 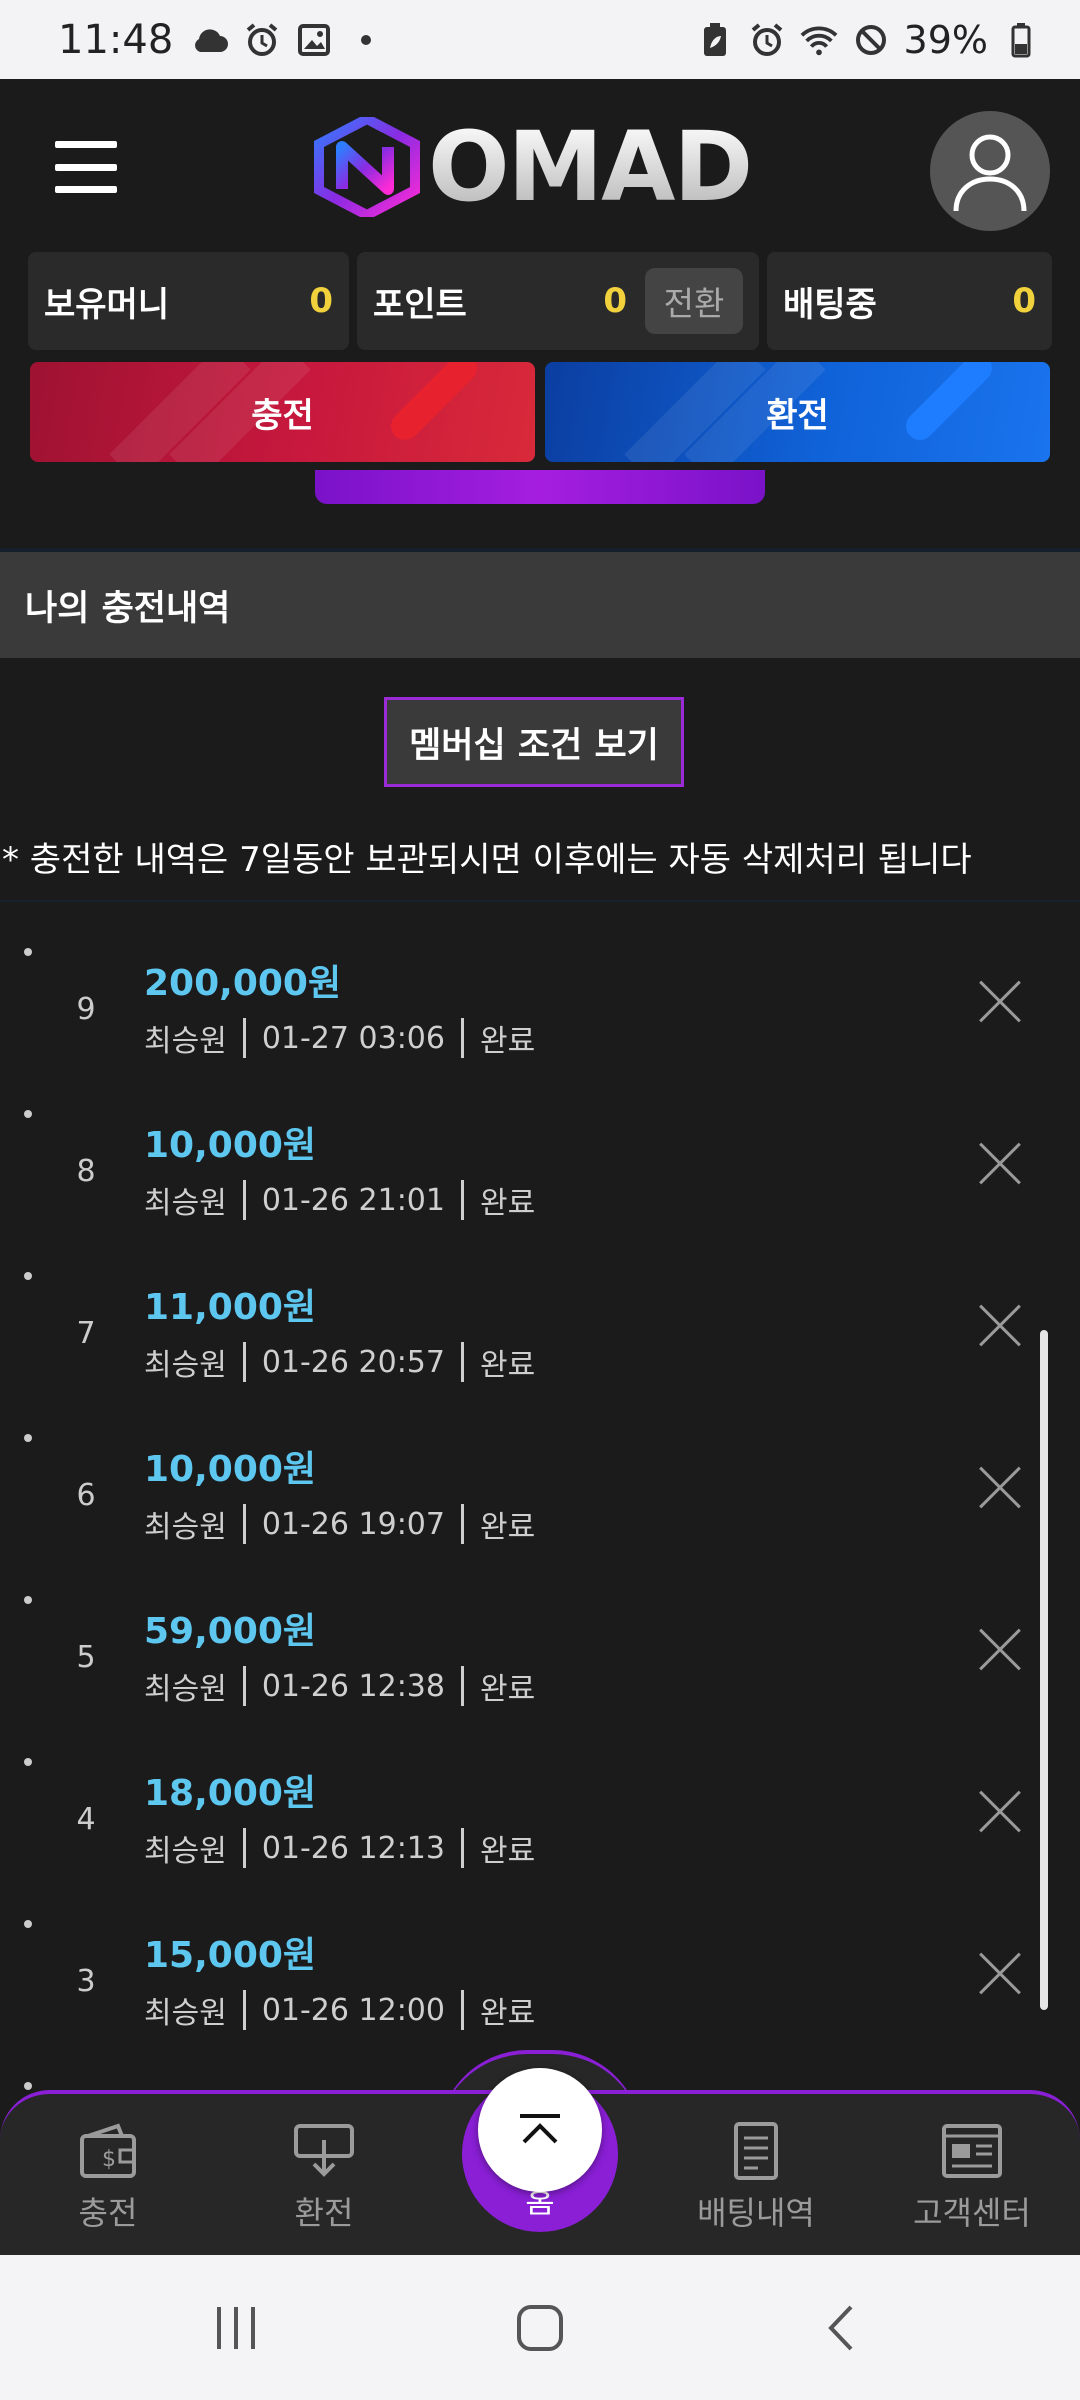 What do you see at coordinates (540, 487) in the screenshot?
I see `purple-banner-tab` at bounding box center [540, 487].